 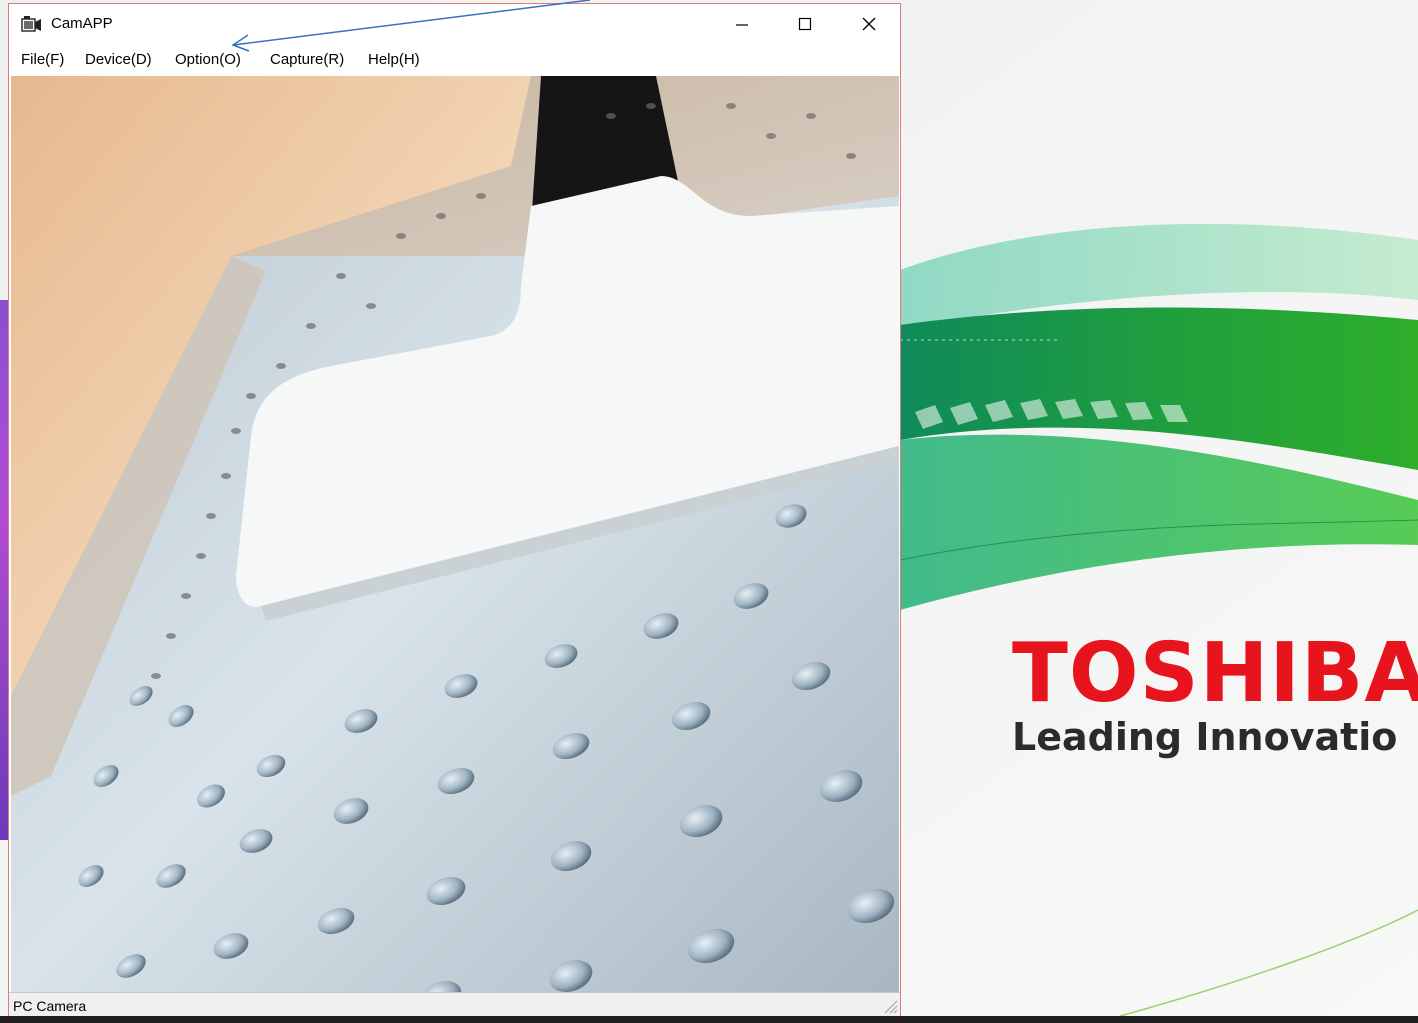 What do you see at coordinates (1205, 737) in the screenshot?
I see `brand-tagline: Leading Innovatio` at bounding box center [1205, 737].